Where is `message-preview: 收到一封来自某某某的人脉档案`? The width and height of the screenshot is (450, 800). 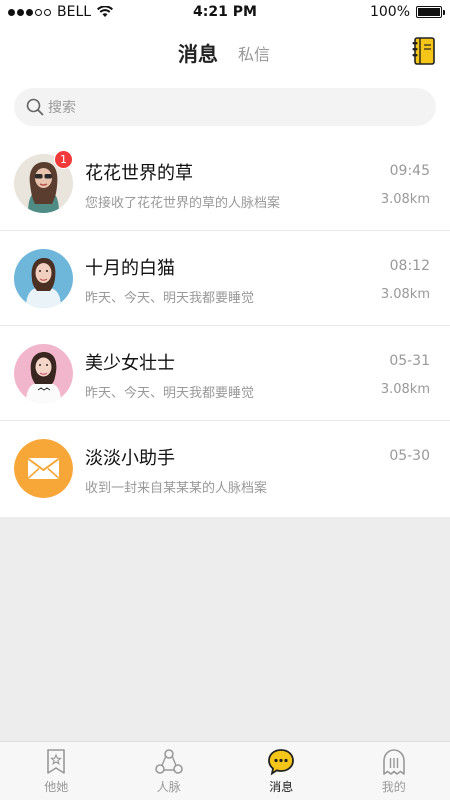
message-preview: 收到一封来自某某某的人脉档案 is located at coordinates (176, 488).